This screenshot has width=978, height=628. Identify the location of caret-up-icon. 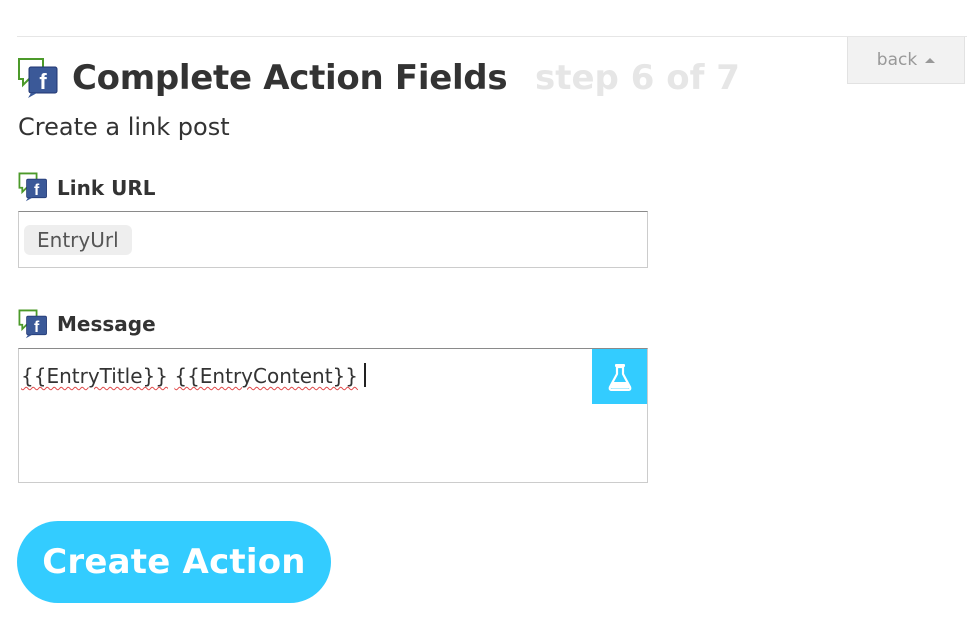
(930, 60).